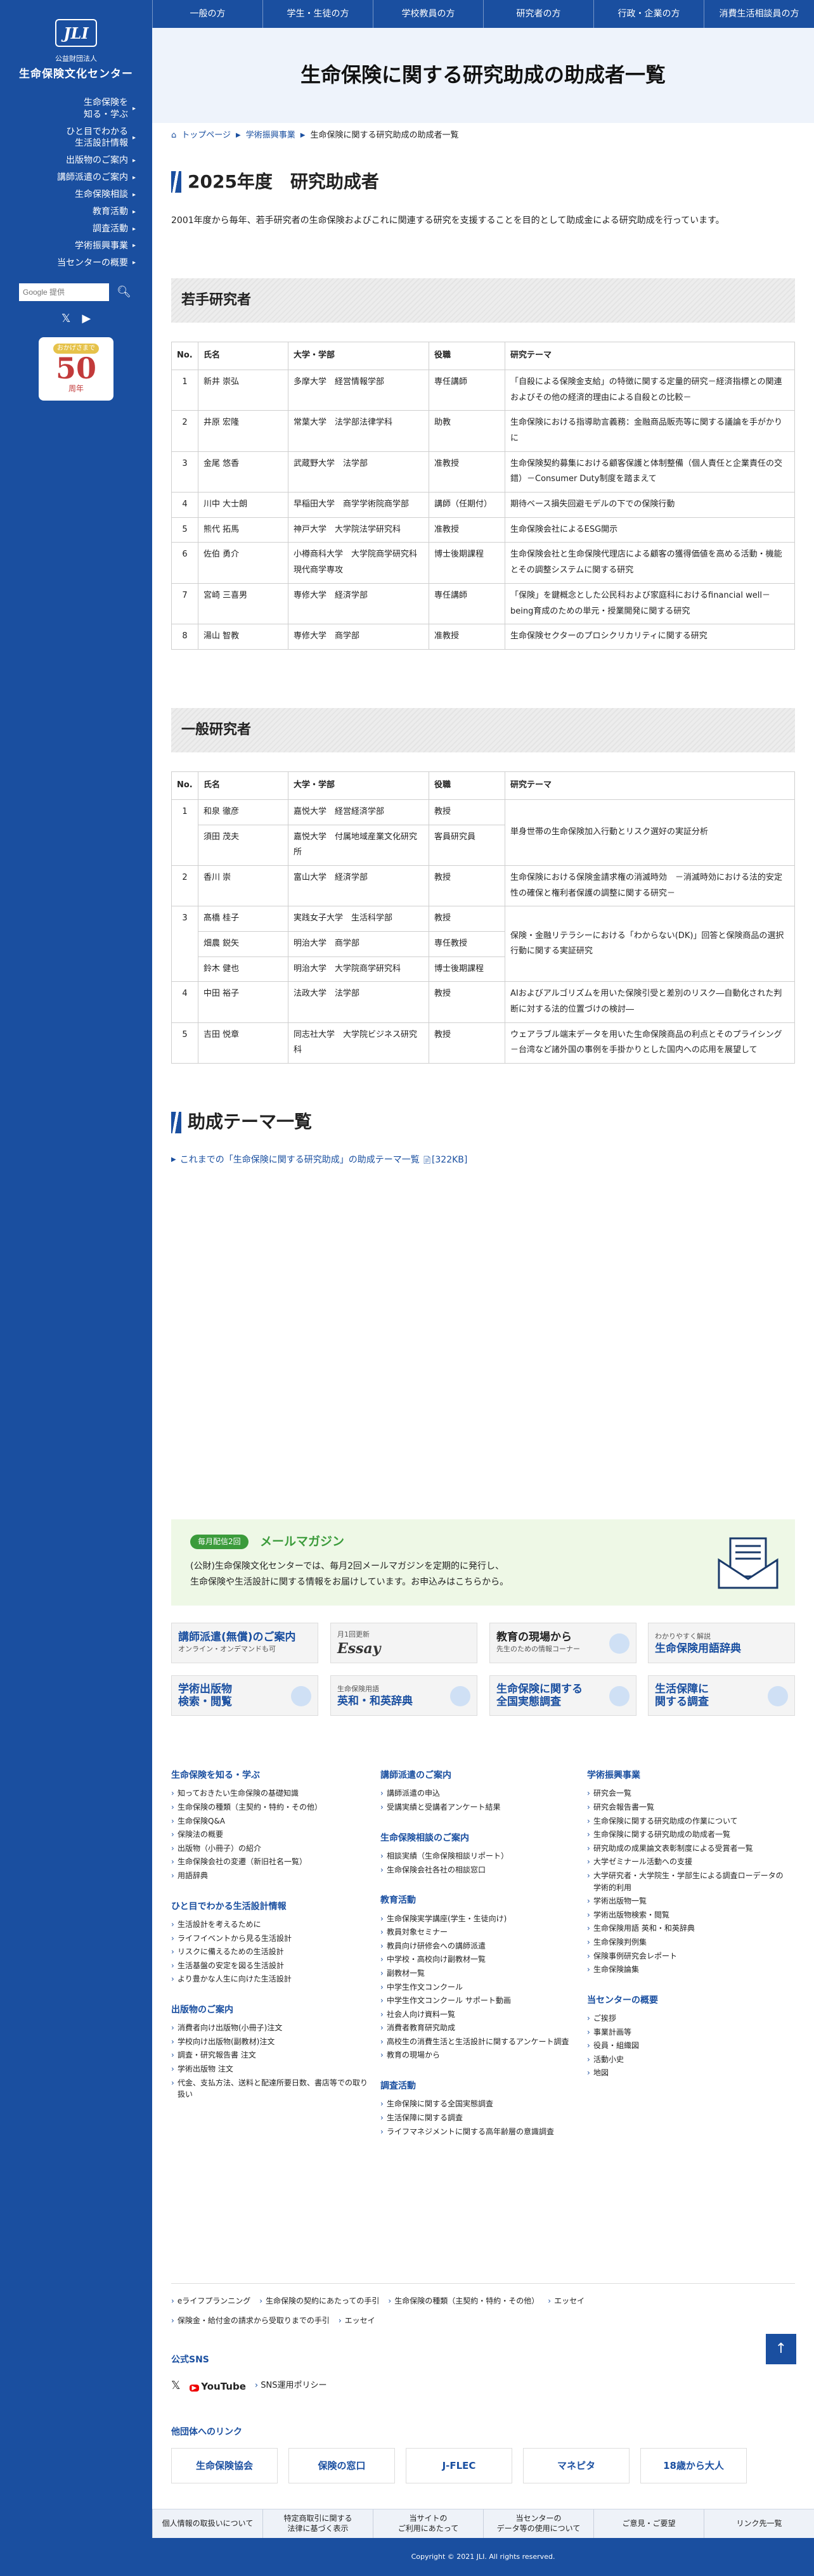 The image size is (814, 2576). Describe the element at coordinates (270, 136) in the screenshot. I see `breadcrumb-item: 学術振興事業` at that location.